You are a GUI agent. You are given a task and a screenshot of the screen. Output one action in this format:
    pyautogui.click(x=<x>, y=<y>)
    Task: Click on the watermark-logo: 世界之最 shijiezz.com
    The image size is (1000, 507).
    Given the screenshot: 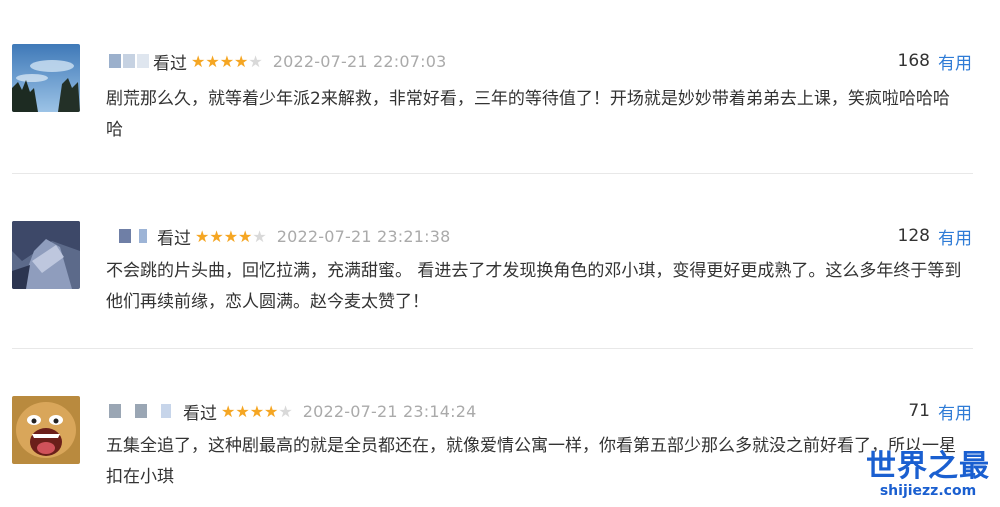 What is the action you would take?
    pyautogui.click(x=928, y=470)
    